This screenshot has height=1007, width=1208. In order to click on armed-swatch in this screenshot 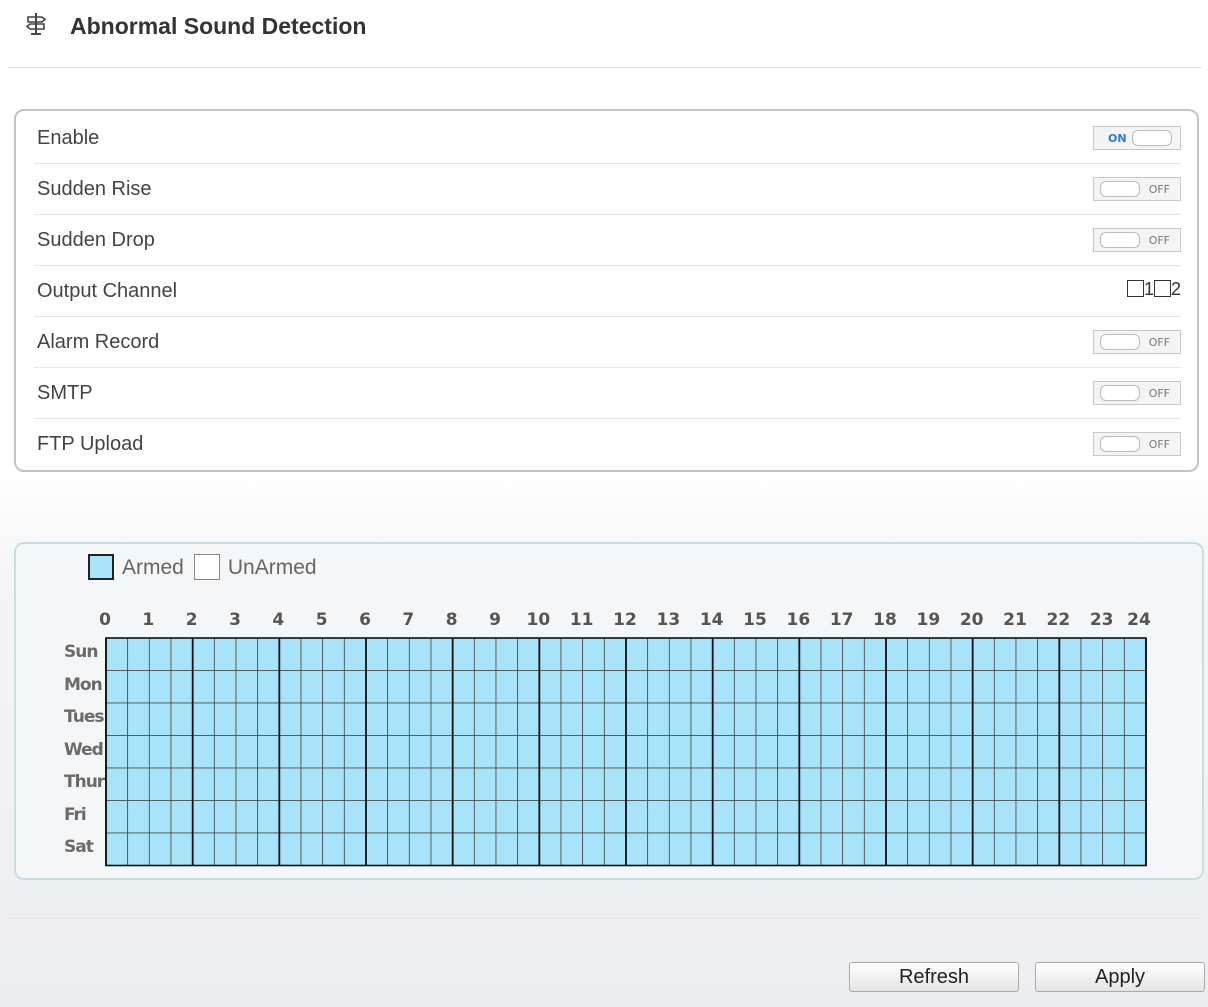, I will do `click(101, 567)`.